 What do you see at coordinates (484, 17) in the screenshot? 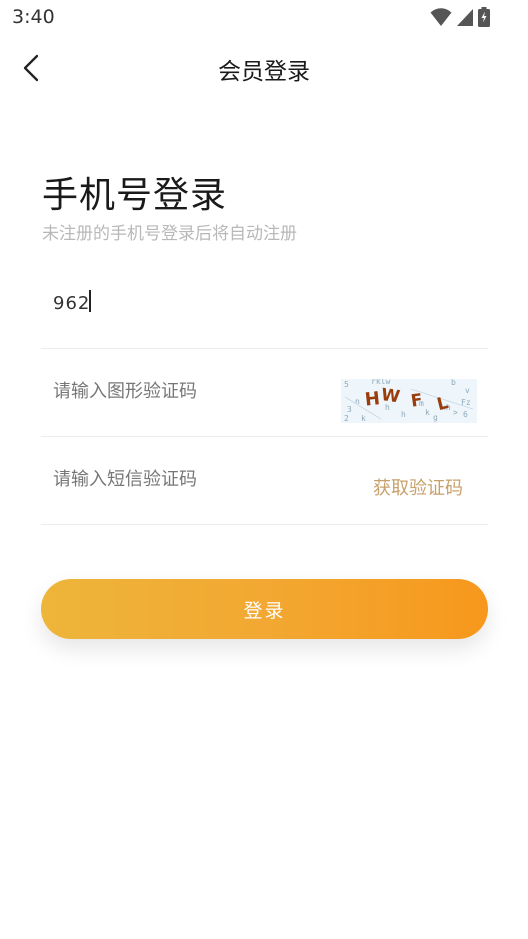
I see `battery-icon` at bounding box center [484, 17].